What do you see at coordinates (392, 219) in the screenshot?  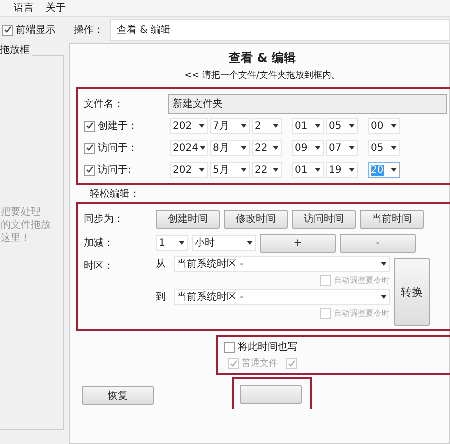 I see `sync-button: 当前时间` at bounding box center [392, 219].